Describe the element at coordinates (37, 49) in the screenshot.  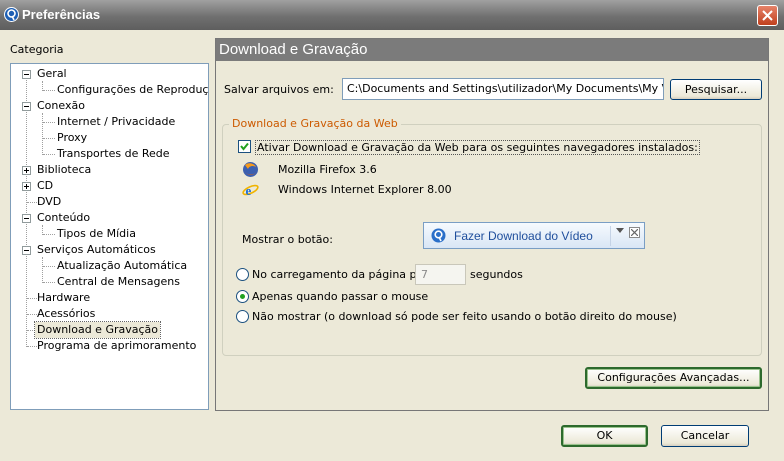
I see `category-label: Categoria` at that location.